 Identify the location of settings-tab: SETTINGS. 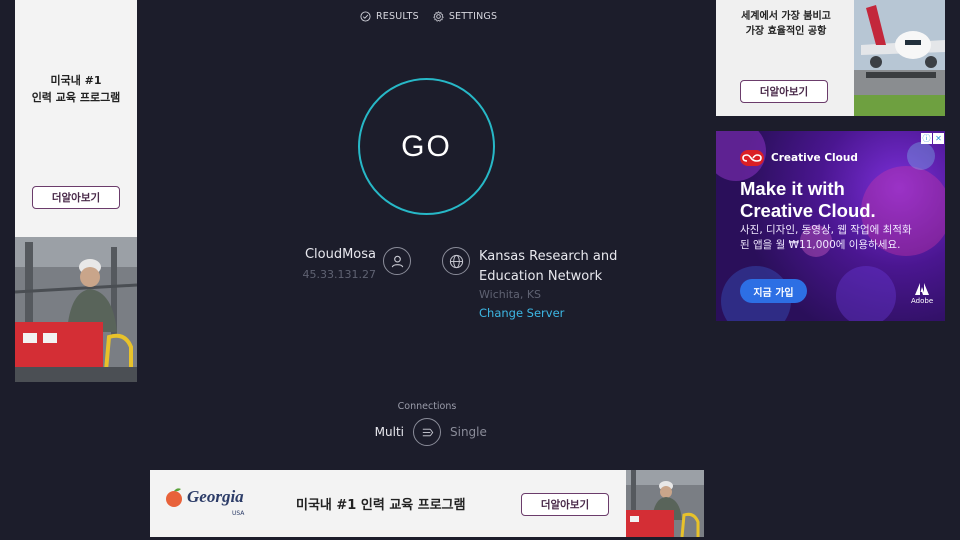
(465, 16).